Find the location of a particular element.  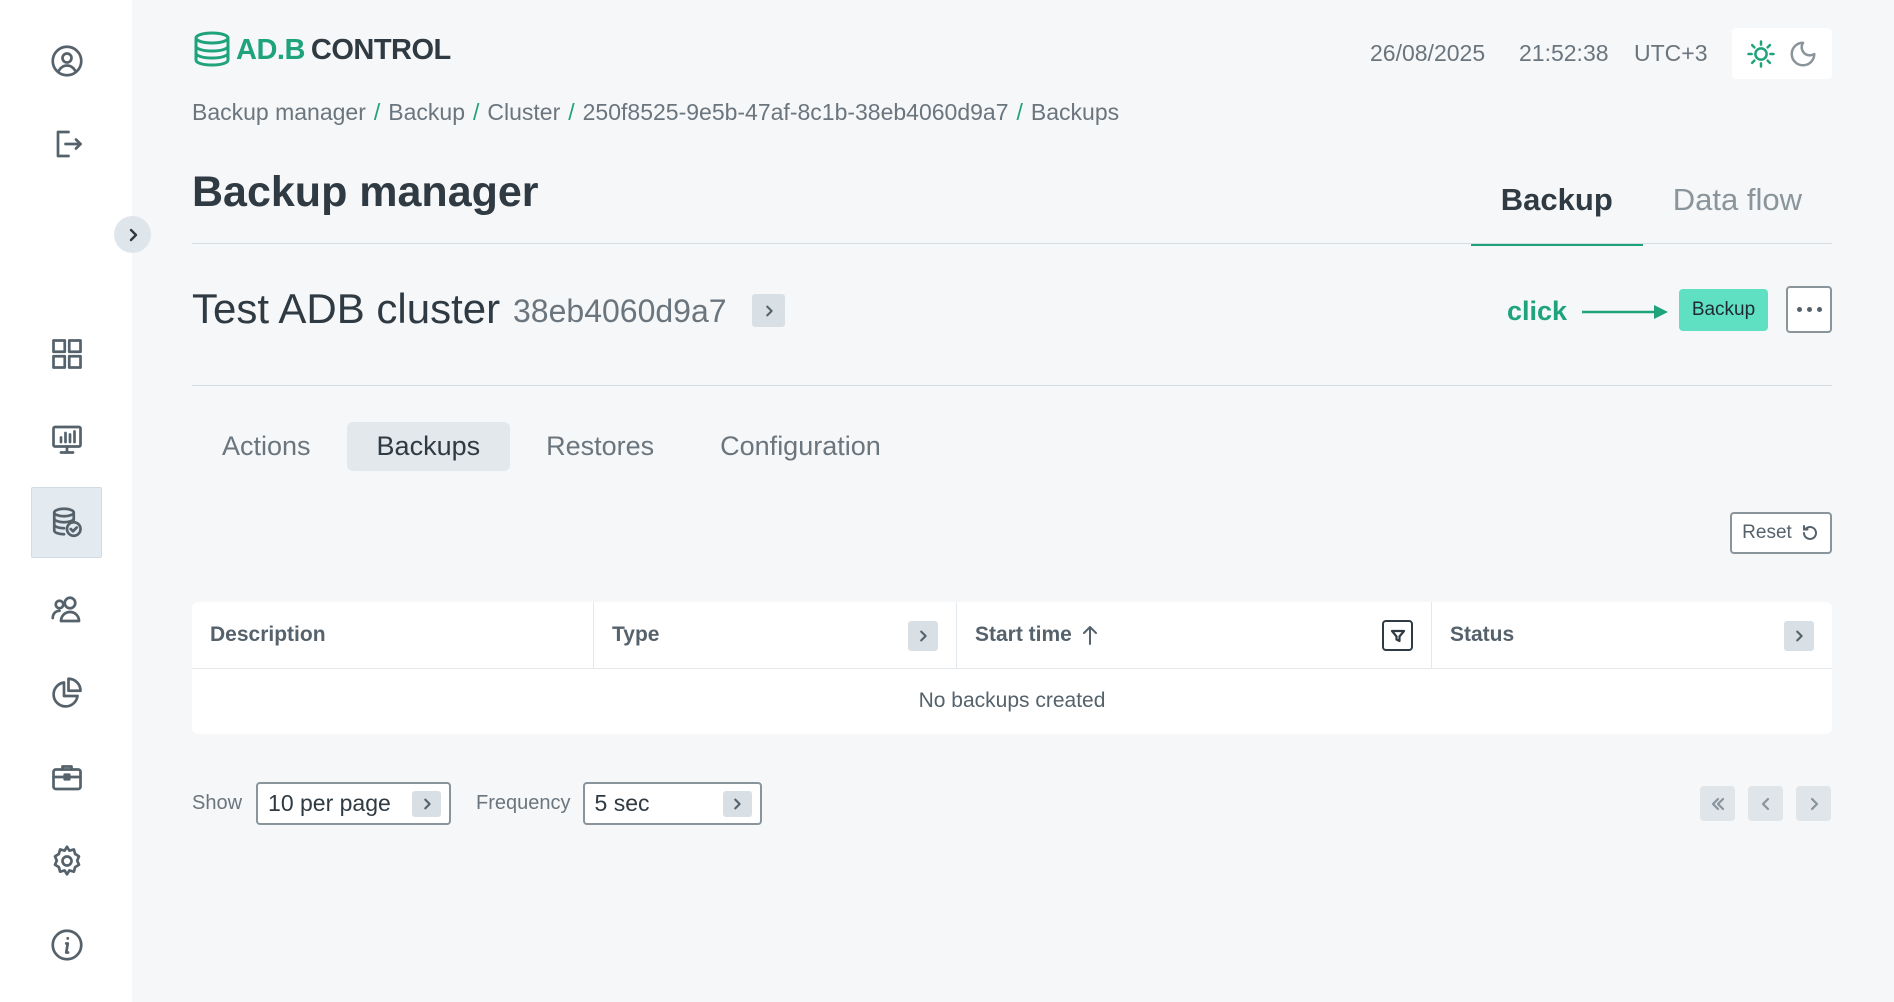

monitoring-icon is located at coordinates (66, 439).